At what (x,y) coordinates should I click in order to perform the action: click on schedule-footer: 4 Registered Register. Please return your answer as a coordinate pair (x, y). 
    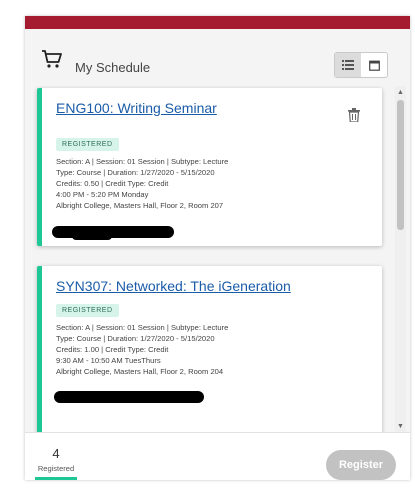
    Looking at the image, I should click on (217, 456).